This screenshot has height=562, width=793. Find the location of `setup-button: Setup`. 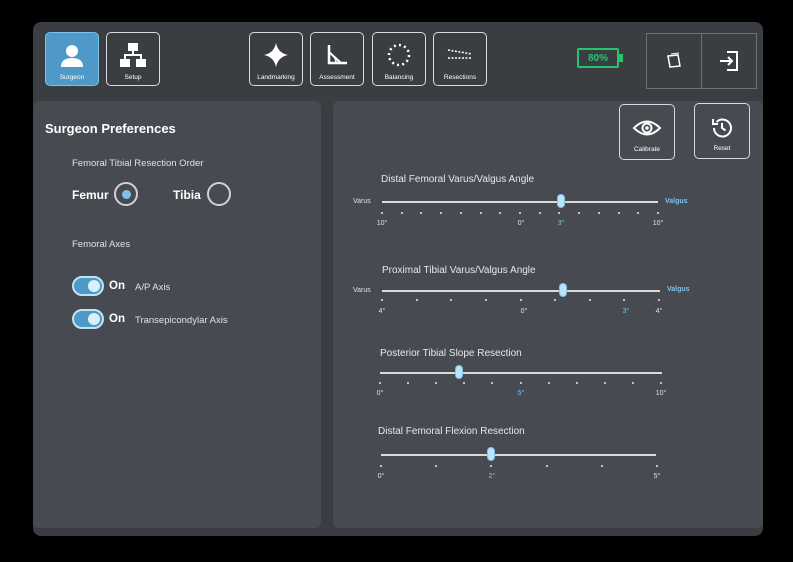

setup-button: Setup is located at coordinates (133, 59).